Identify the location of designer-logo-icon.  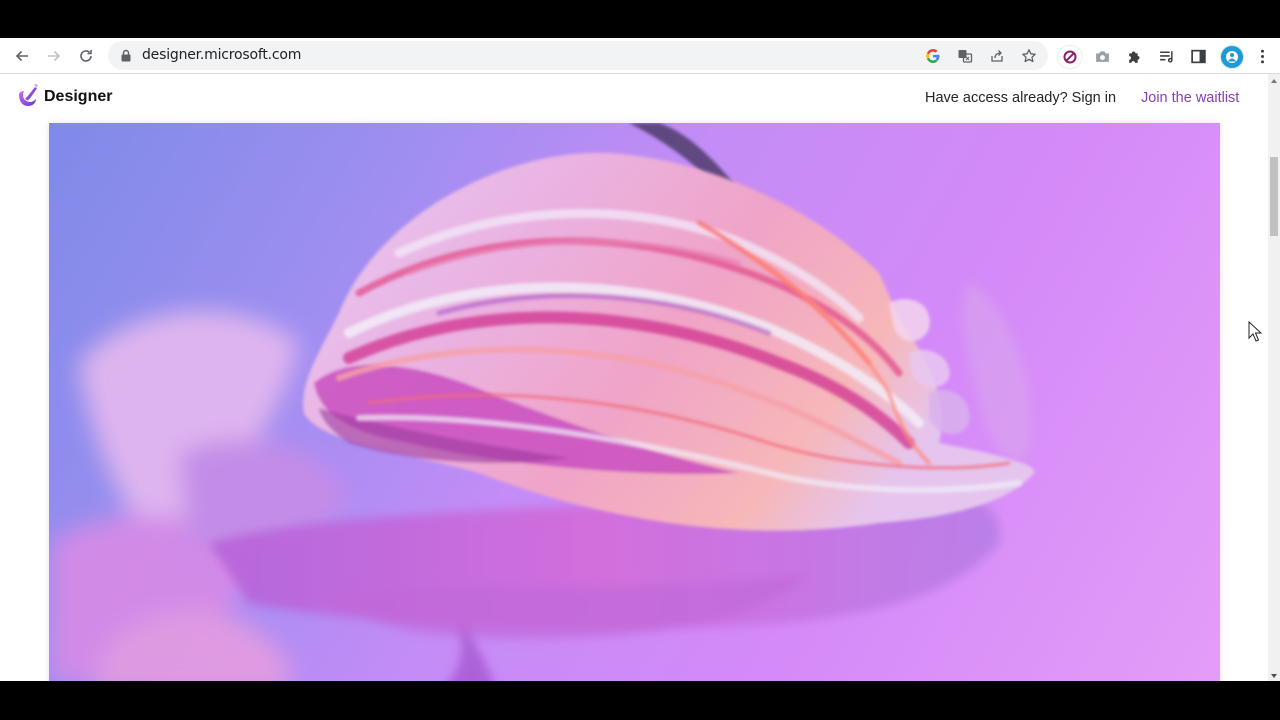
(28, 96).